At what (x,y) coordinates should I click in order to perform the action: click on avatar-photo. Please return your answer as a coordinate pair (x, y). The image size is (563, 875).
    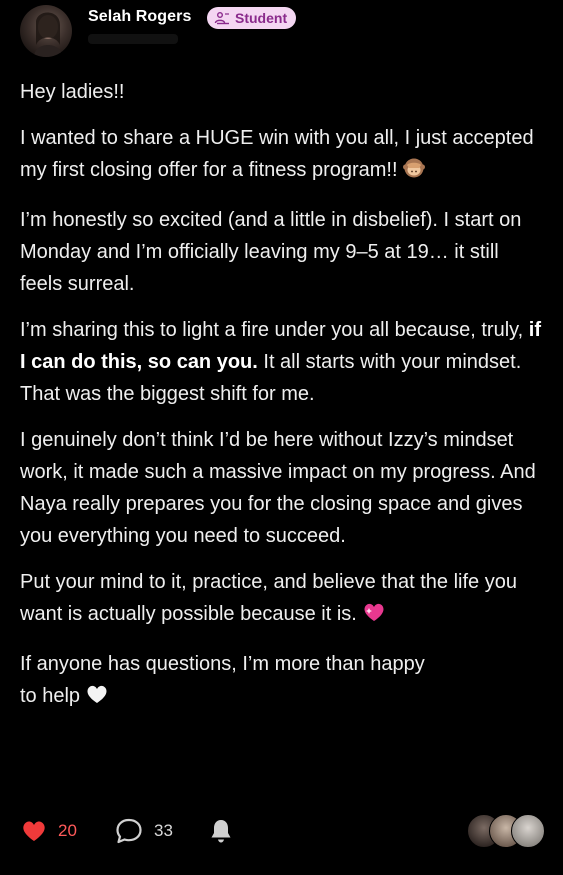
    Looking at the image, I should click on (48, 34).